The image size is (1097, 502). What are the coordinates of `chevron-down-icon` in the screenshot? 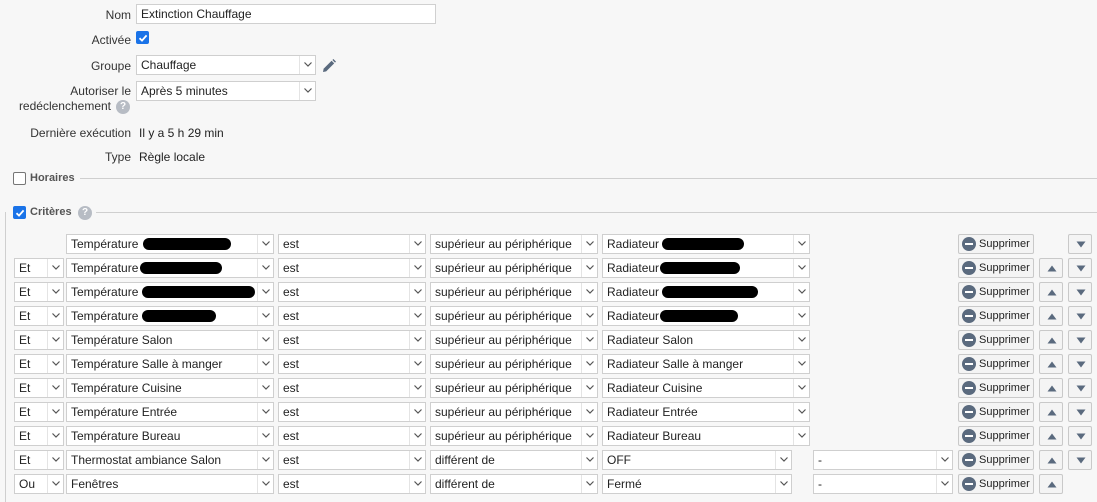 It's located at (589, 340).